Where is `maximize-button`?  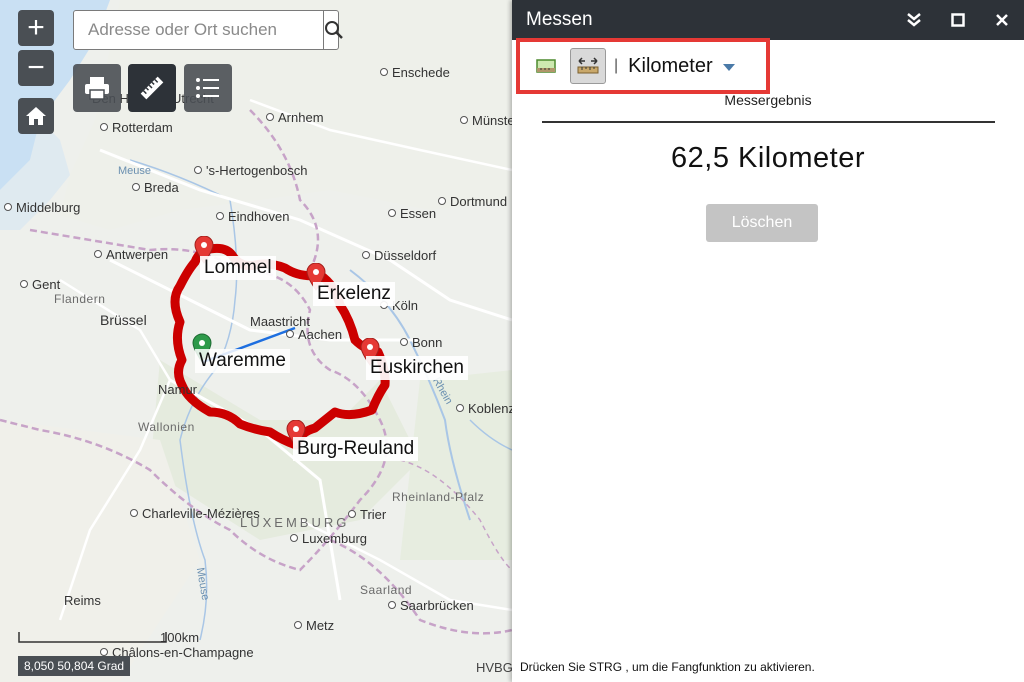 maximize-button is located at coordinates (958, 20).